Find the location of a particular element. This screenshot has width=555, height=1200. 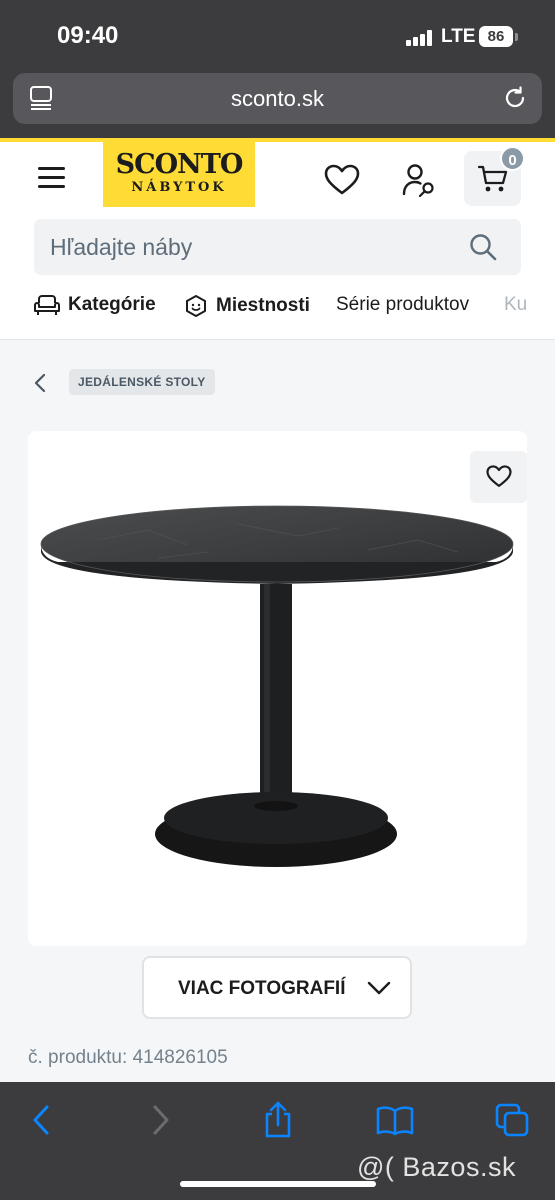

product-number: č. produktu: 414826105 is located at coordinates (128, 1058).